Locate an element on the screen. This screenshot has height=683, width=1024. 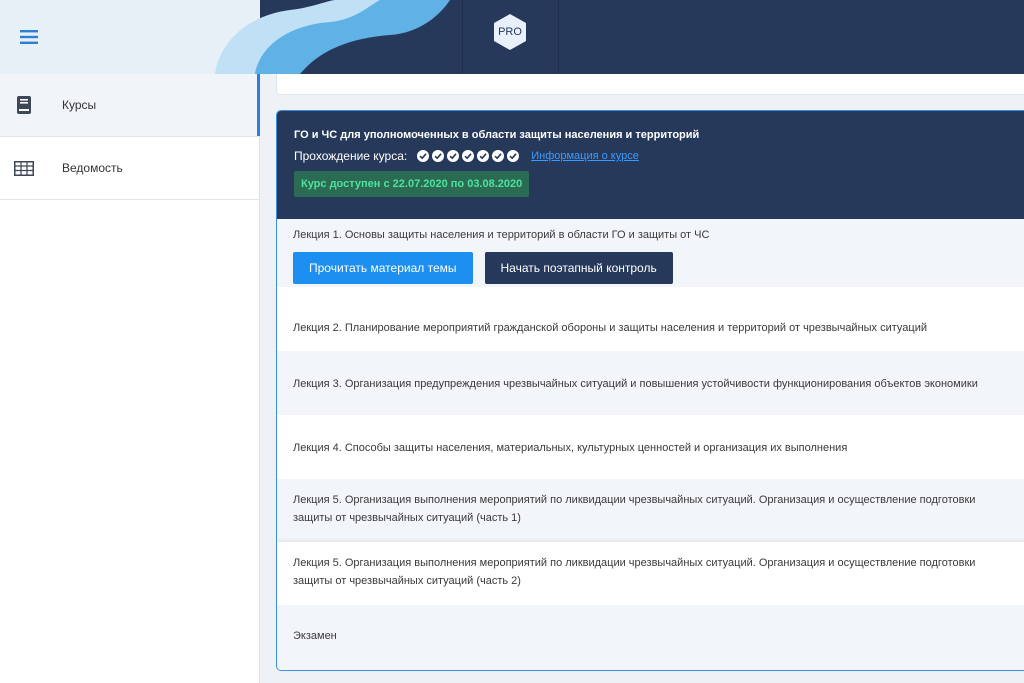
progress-checks is located at coordinates (468, 156).